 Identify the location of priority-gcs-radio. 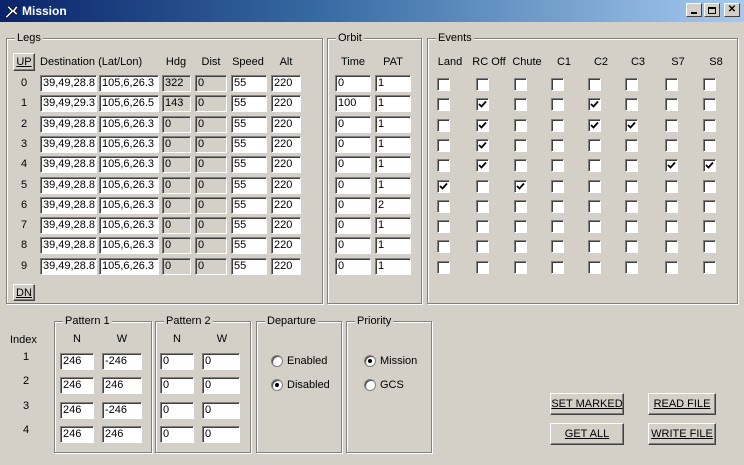
(370, 385).